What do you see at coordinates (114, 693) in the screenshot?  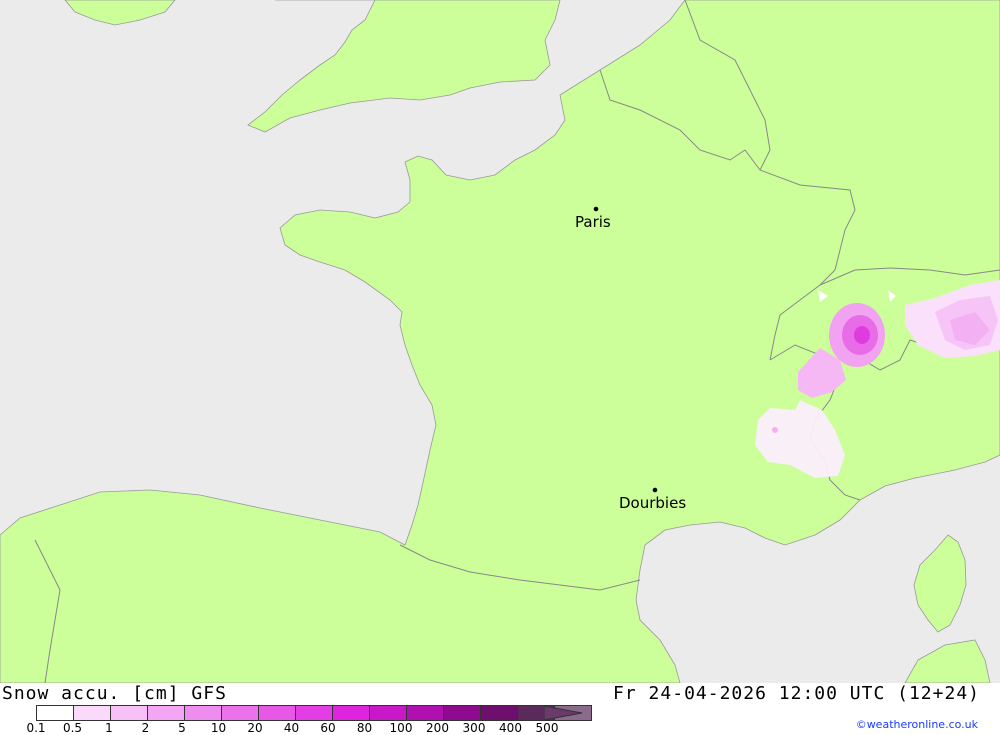 I see `legend-title: Snow accu. [cm] GFS` at bounding box center [114, 693].